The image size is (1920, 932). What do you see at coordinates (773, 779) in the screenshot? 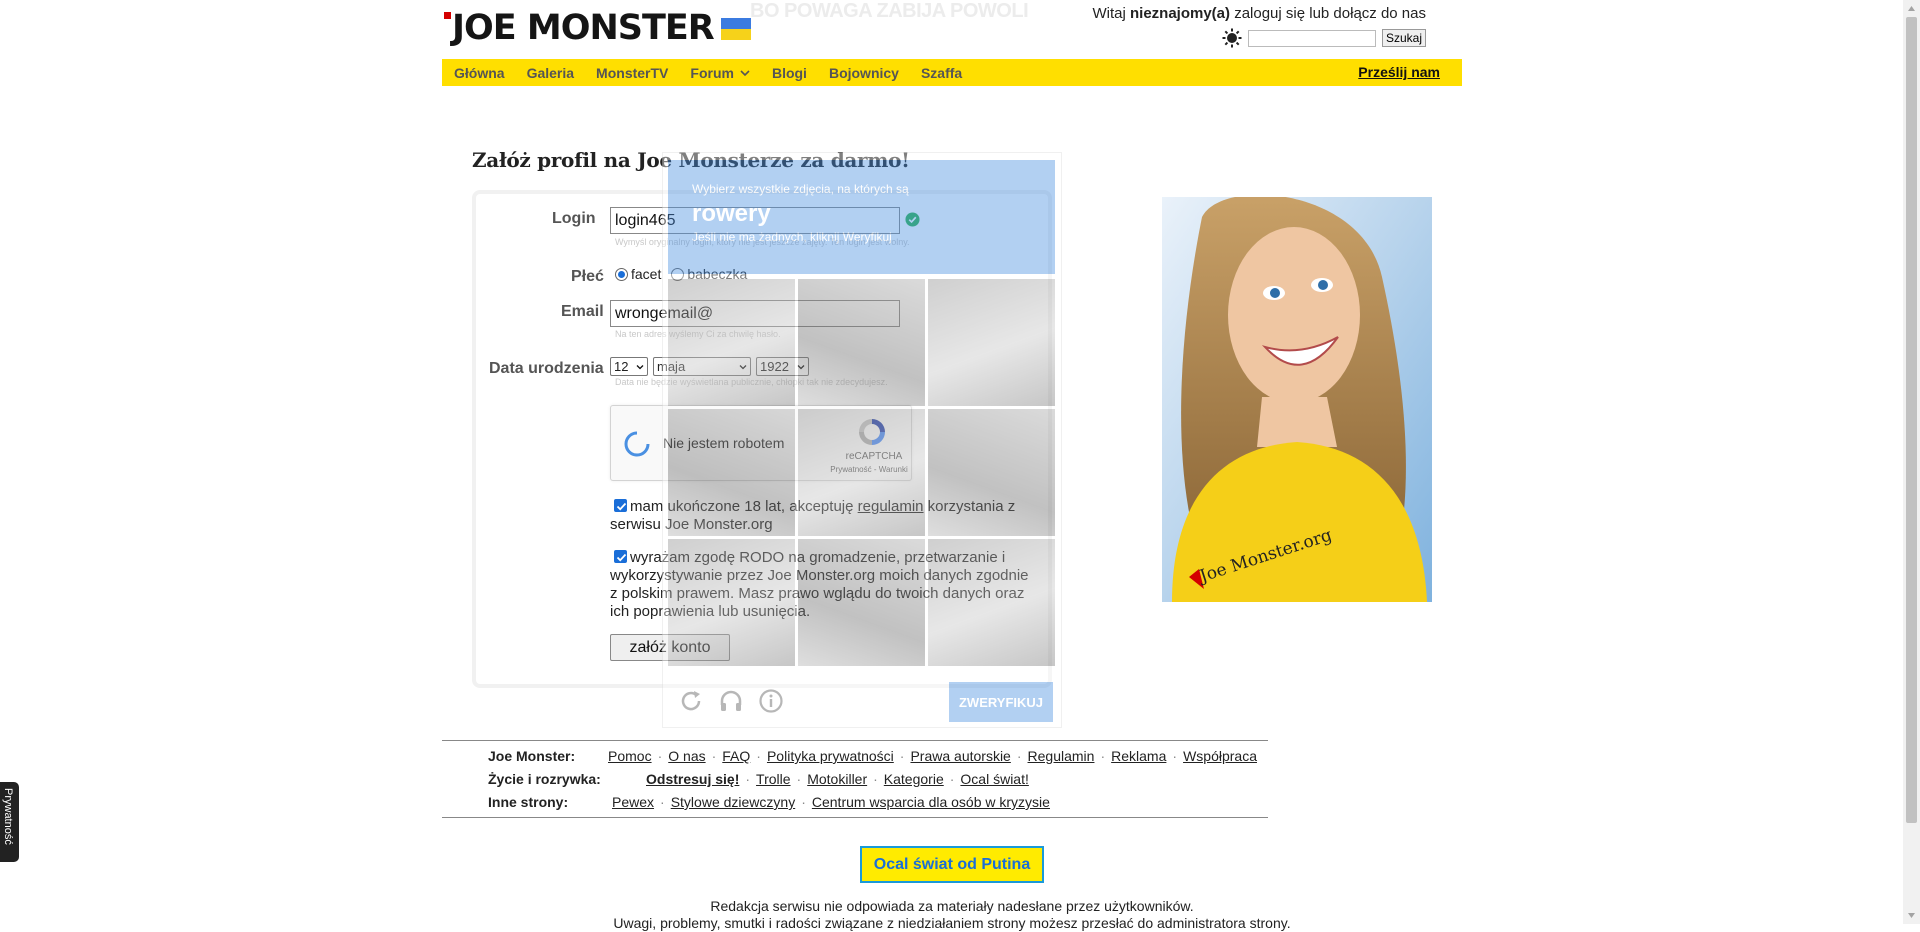
I see `footer-link-trolle: Trolle` at bounding box center [773, 779].